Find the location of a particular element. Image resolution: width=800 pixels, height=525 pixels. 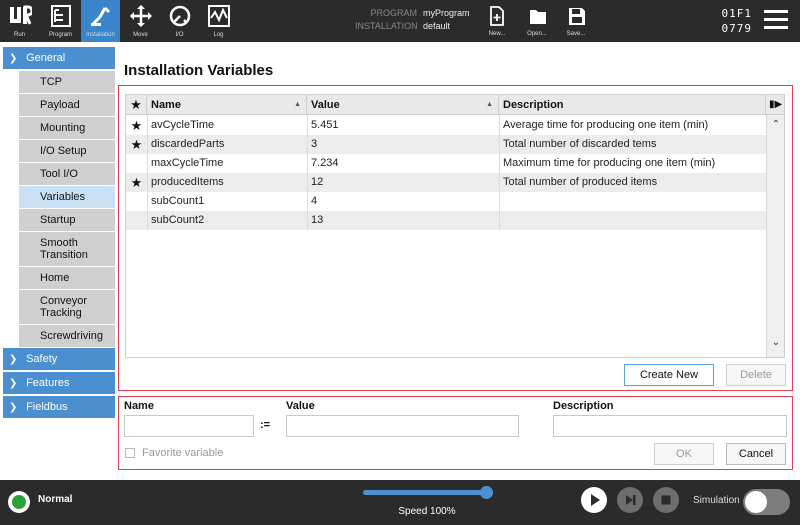

value-input is located at coordinates (402, 426).